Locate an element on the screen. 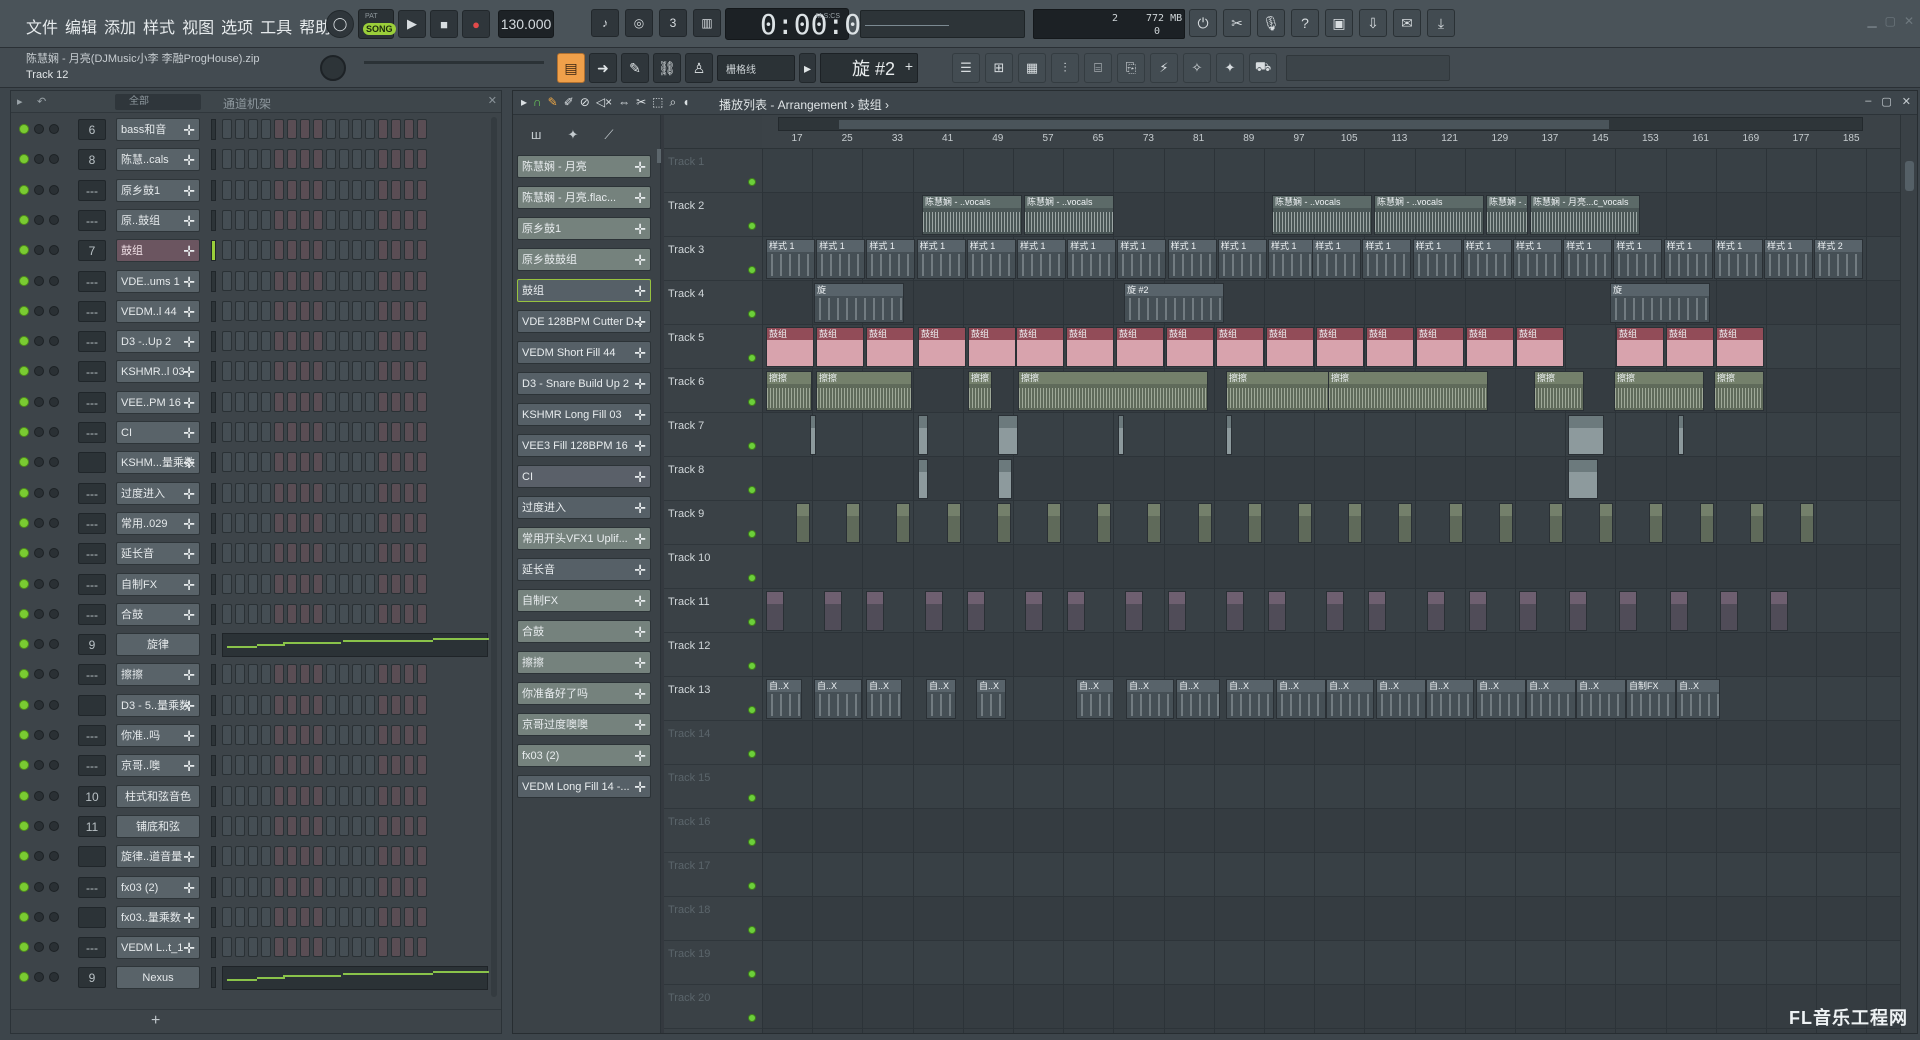 The height and width of the screenshot is (1040, 1920). channel-name: KSHMR..l 03 ✛ is located at coordinates (158, 372).